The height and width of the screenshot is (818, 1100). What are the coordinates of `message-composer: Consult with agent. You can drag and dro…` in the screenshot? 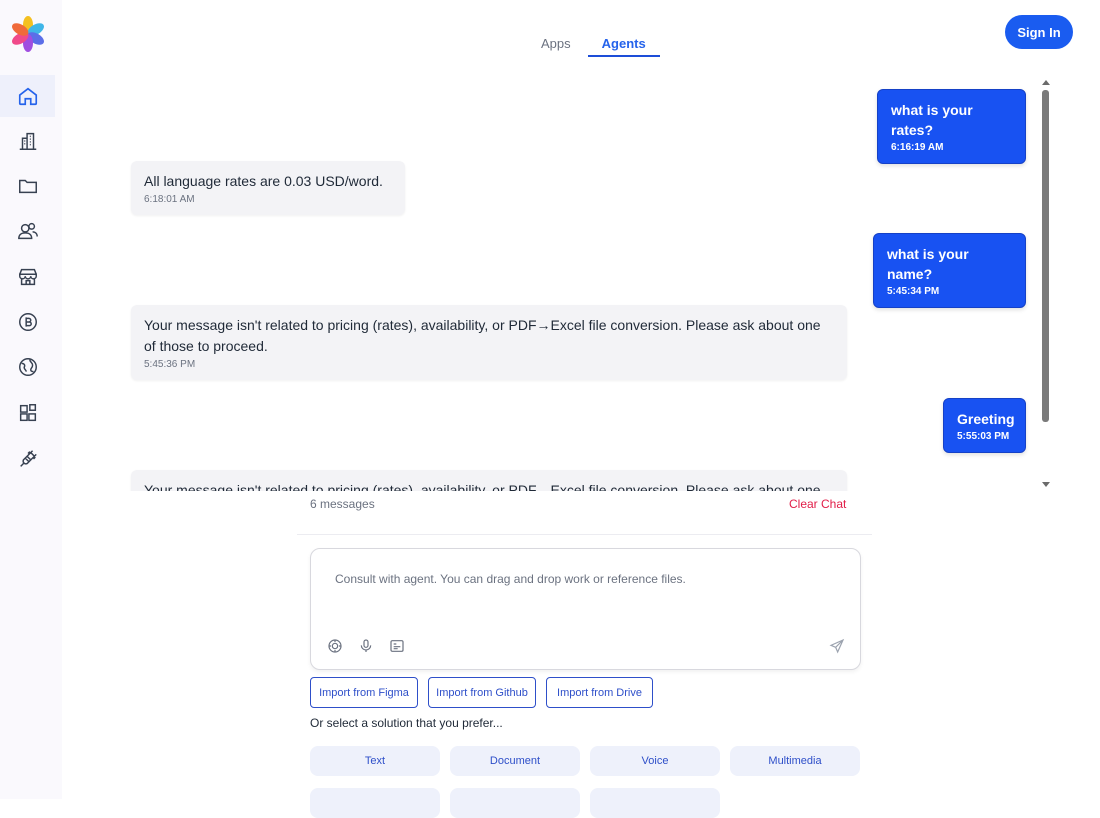 It's located at (585, 609).